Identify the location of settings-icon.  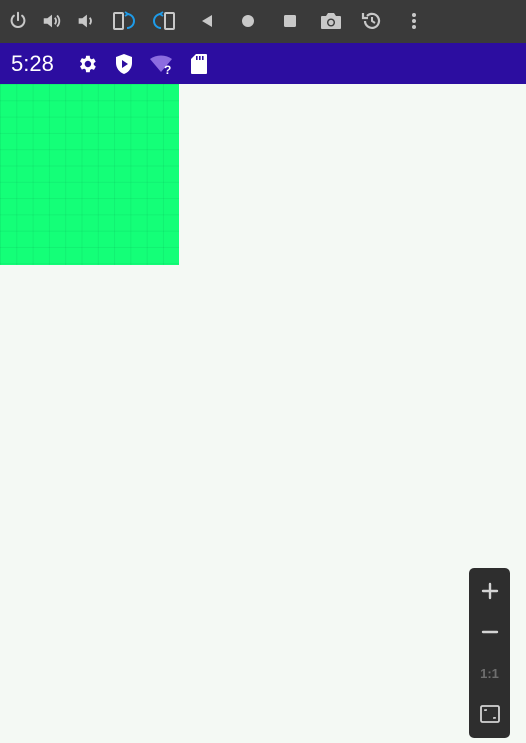
(87, 64).